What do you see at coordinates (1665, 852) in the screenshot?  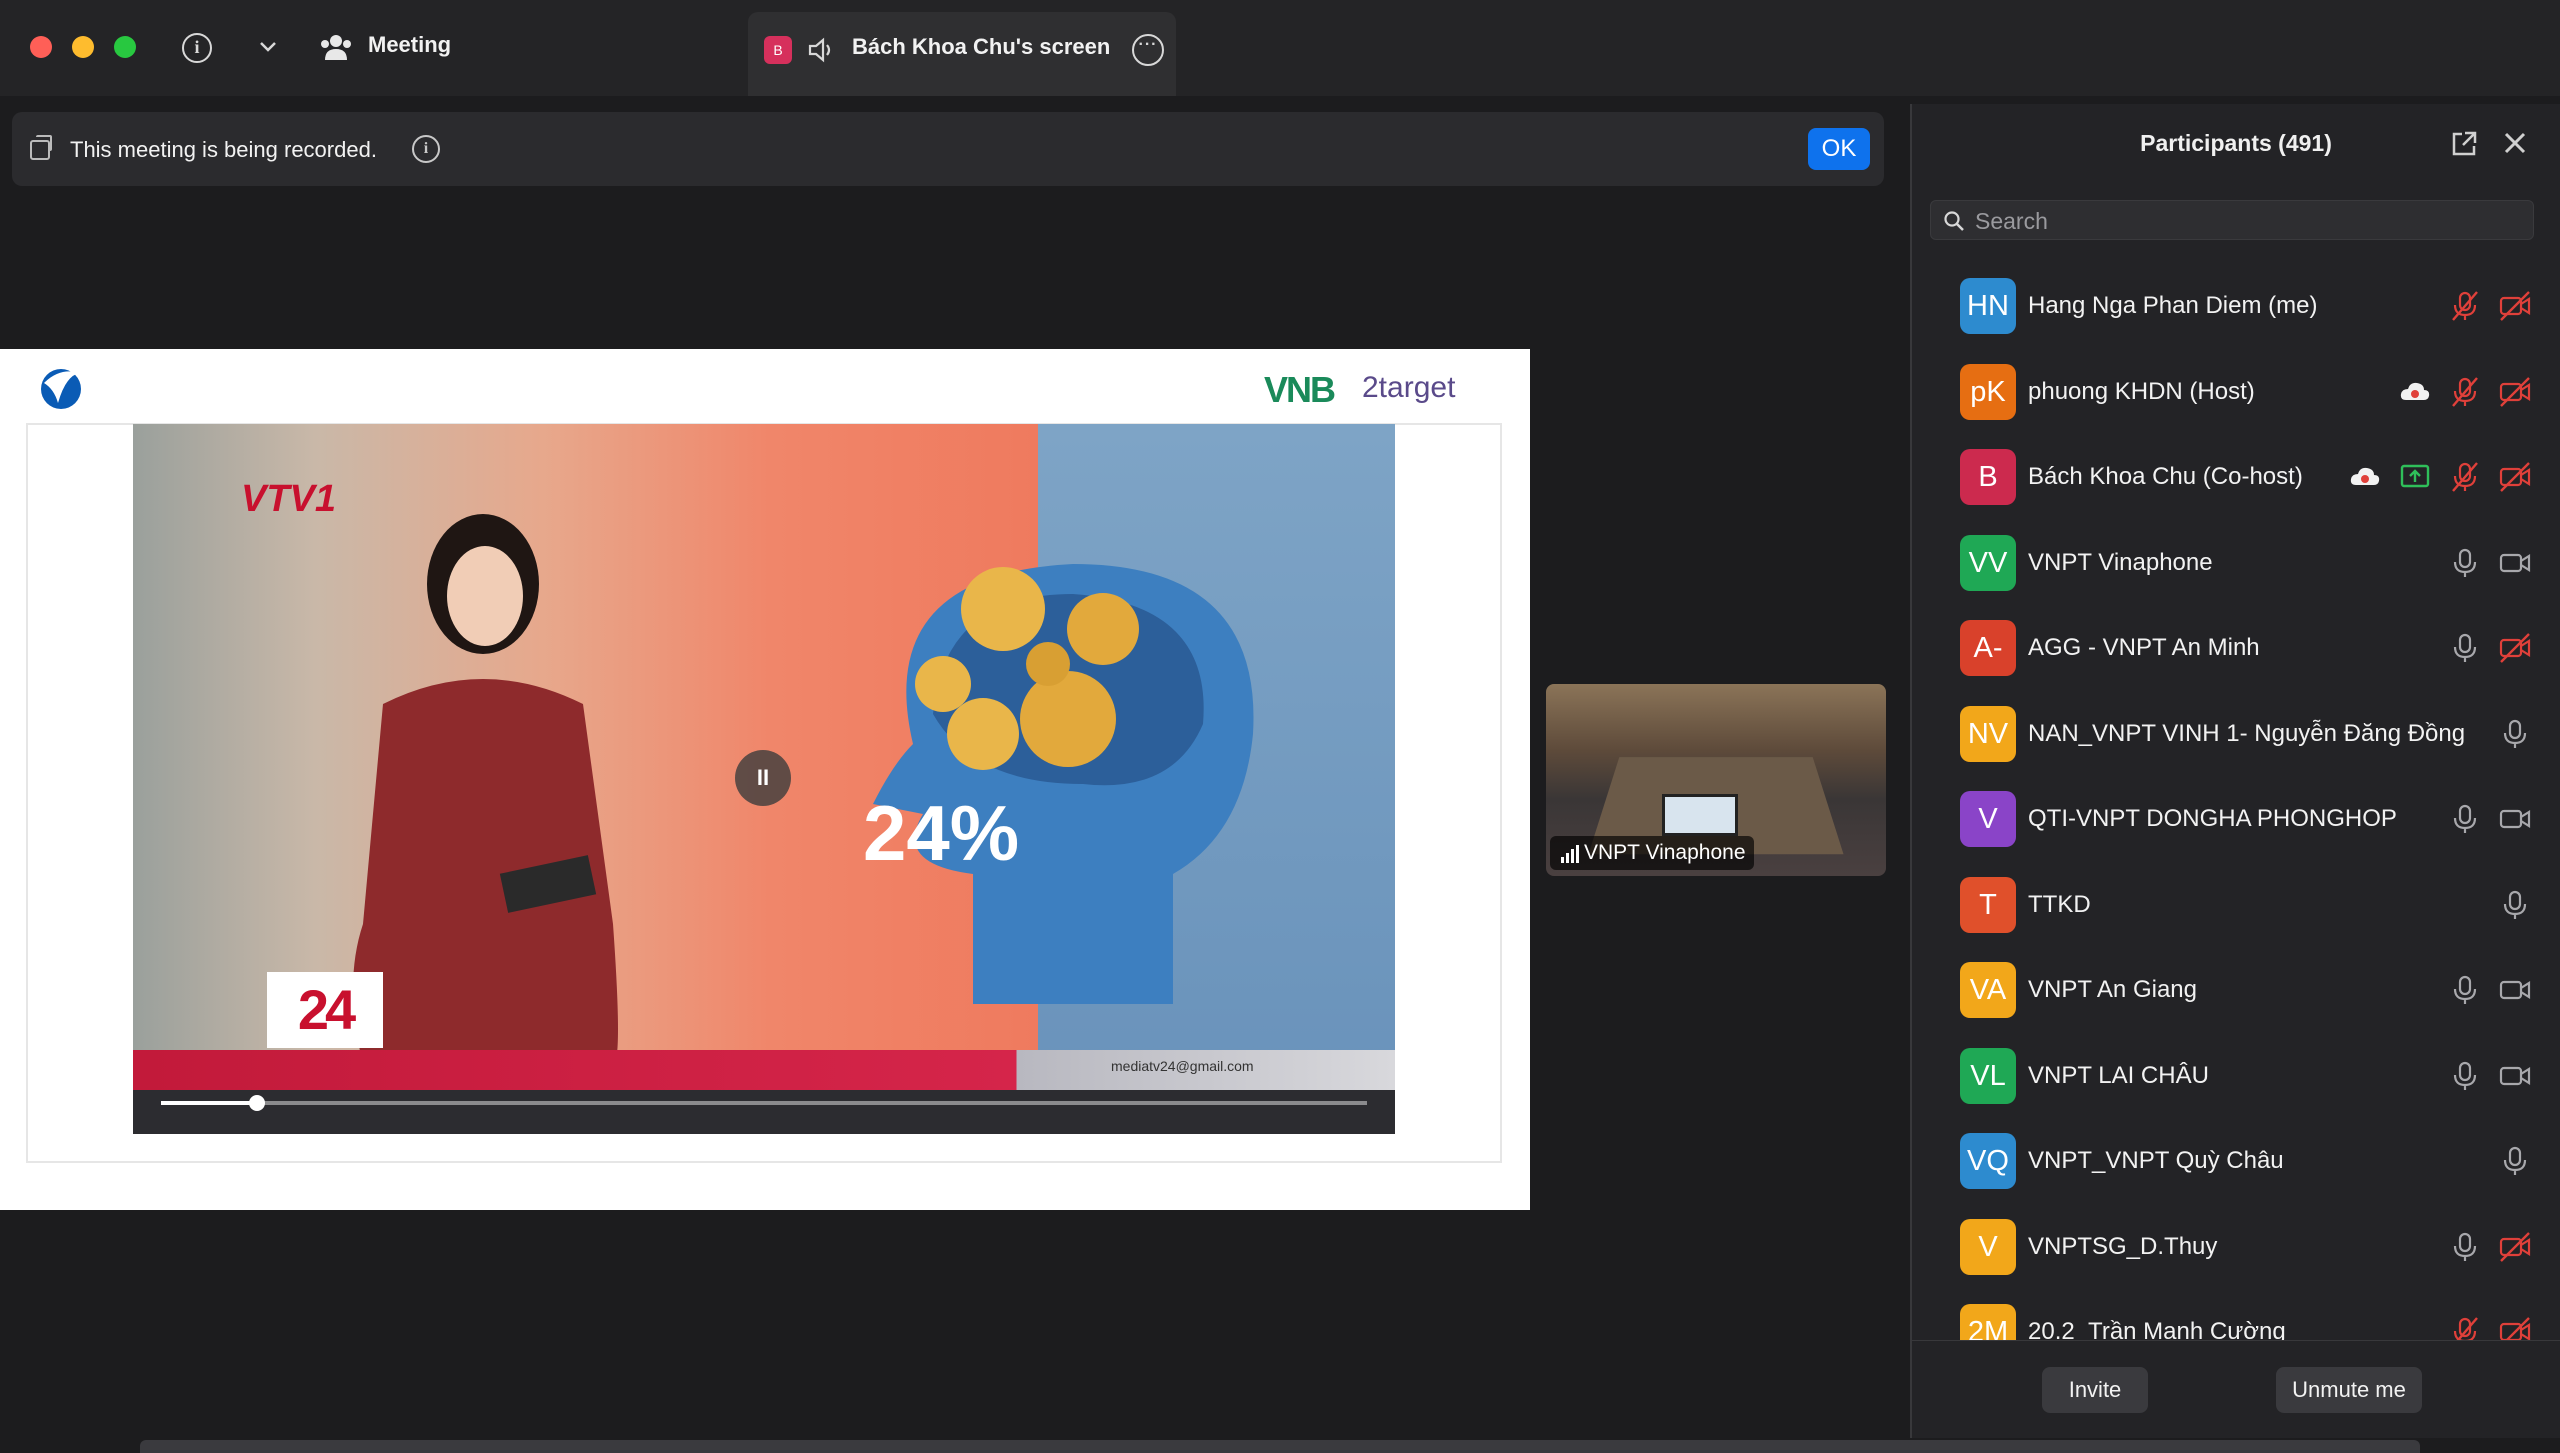 I see `thumbnail-name: VNPT Vinaphone` at bounding box center [1665, 852].